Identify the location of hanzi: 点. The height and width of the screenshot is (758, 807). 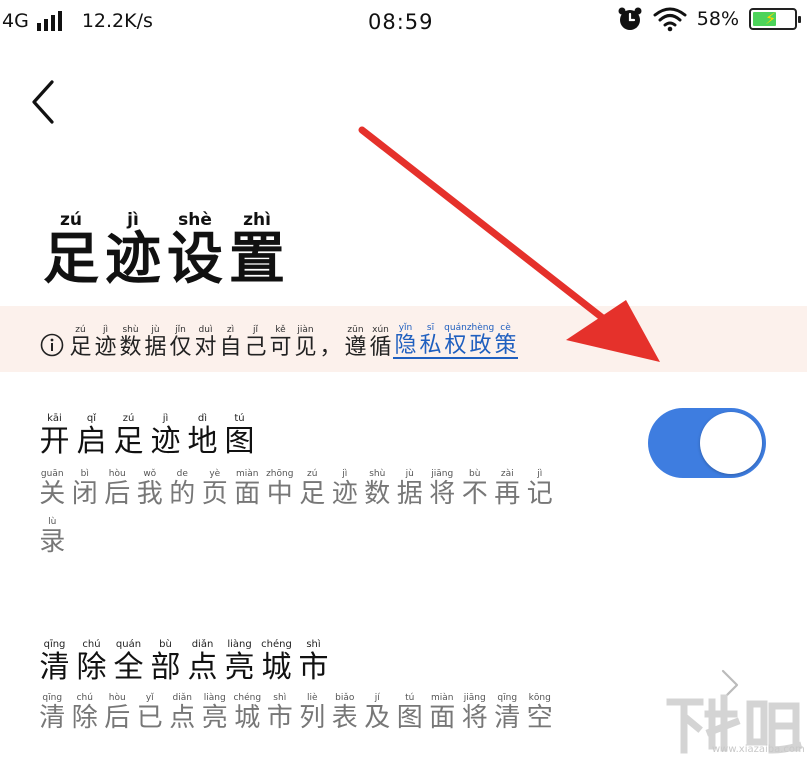
(202, 667).